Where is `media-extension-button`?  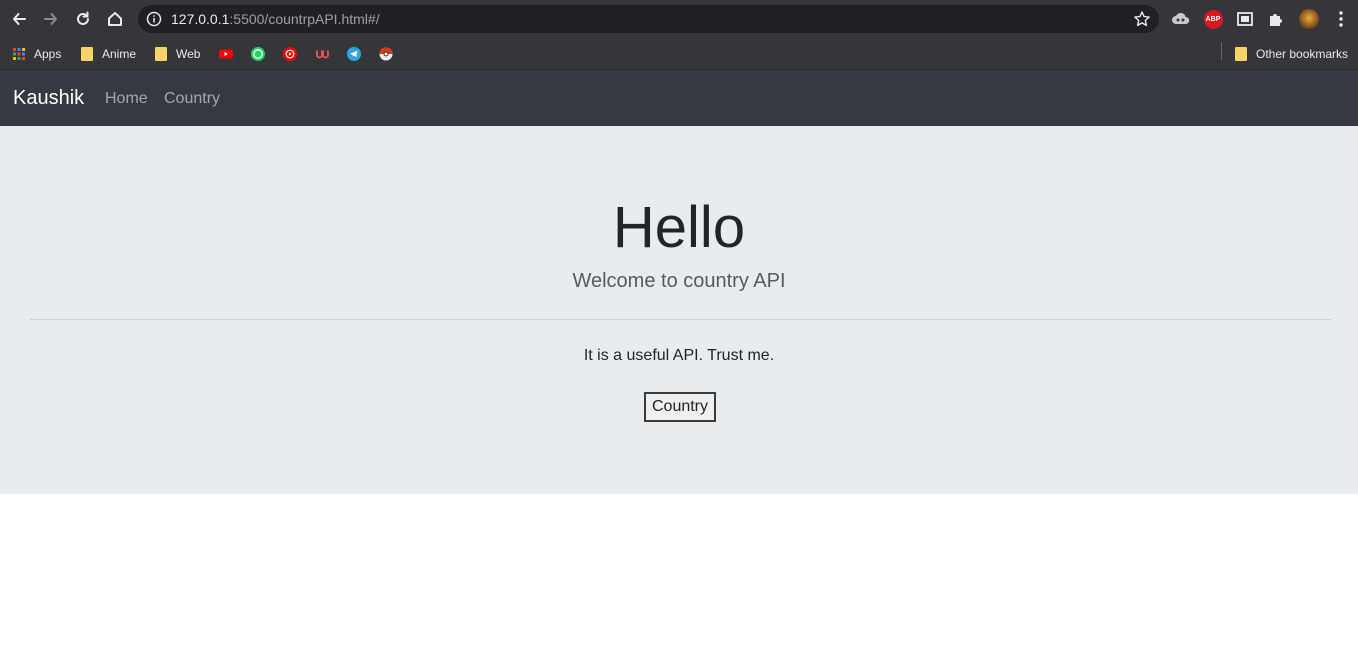 media-extension-button is located at coordinates (1245, 19).